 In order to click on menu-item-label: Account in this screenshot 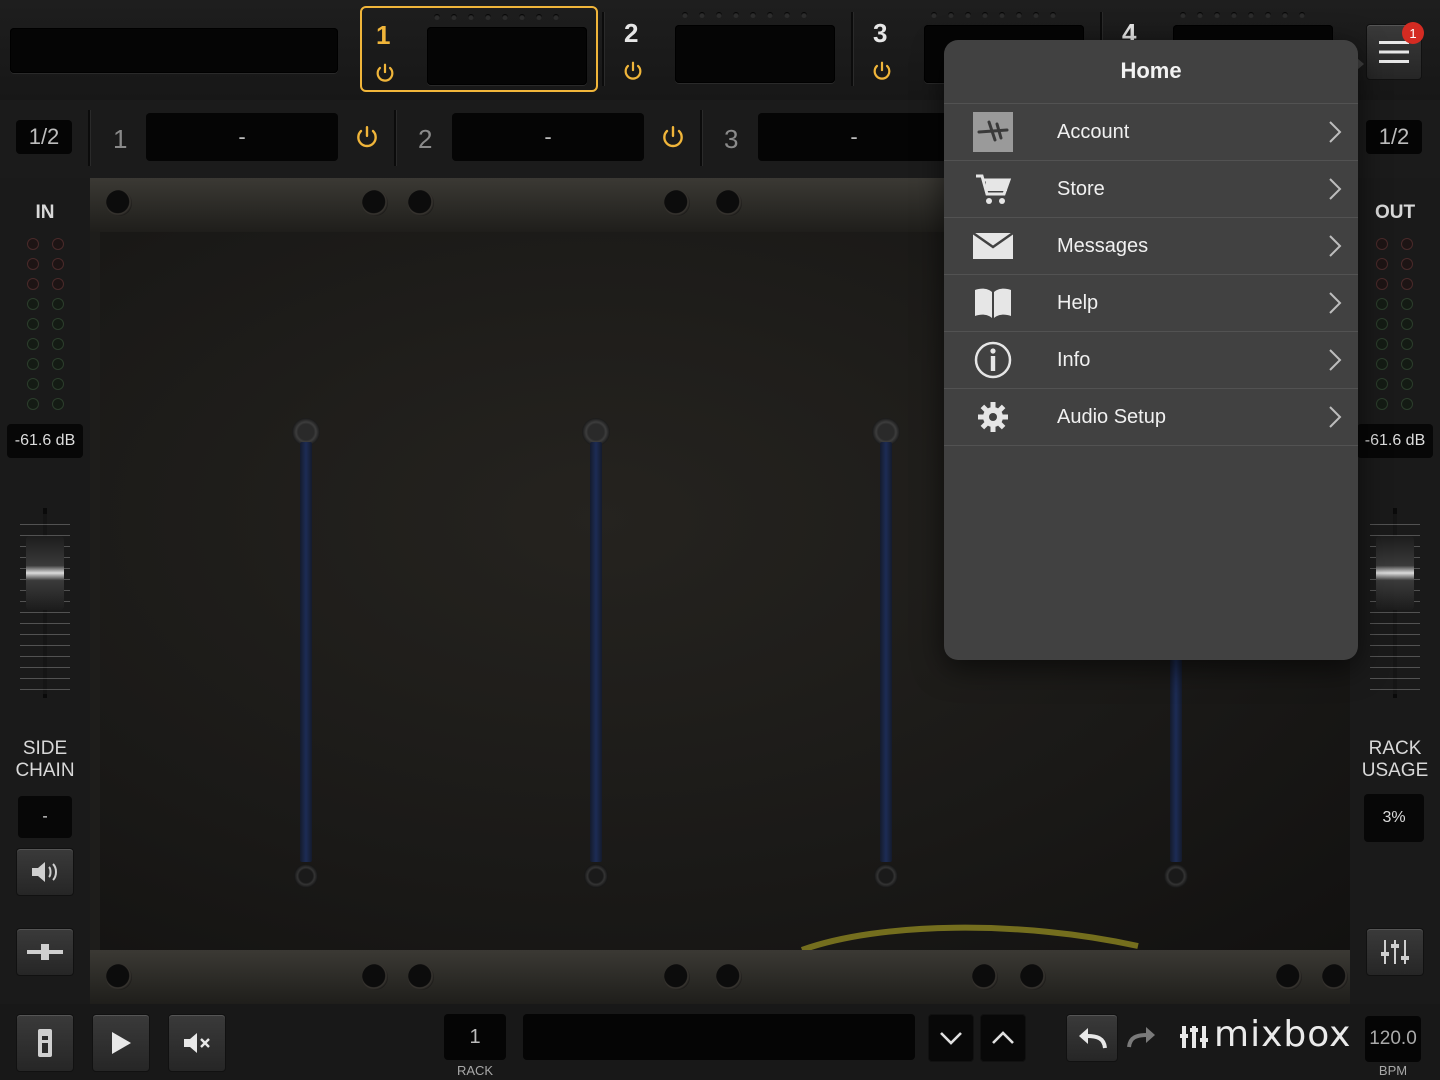, I will do `click(1093, 131)`.